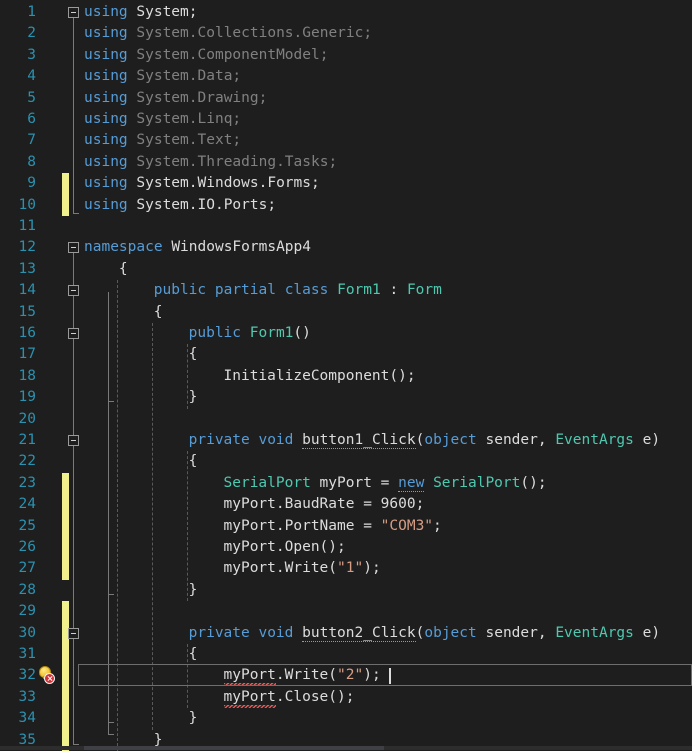  I want to click on code-text: myPort.Close();, so click(388, 697).